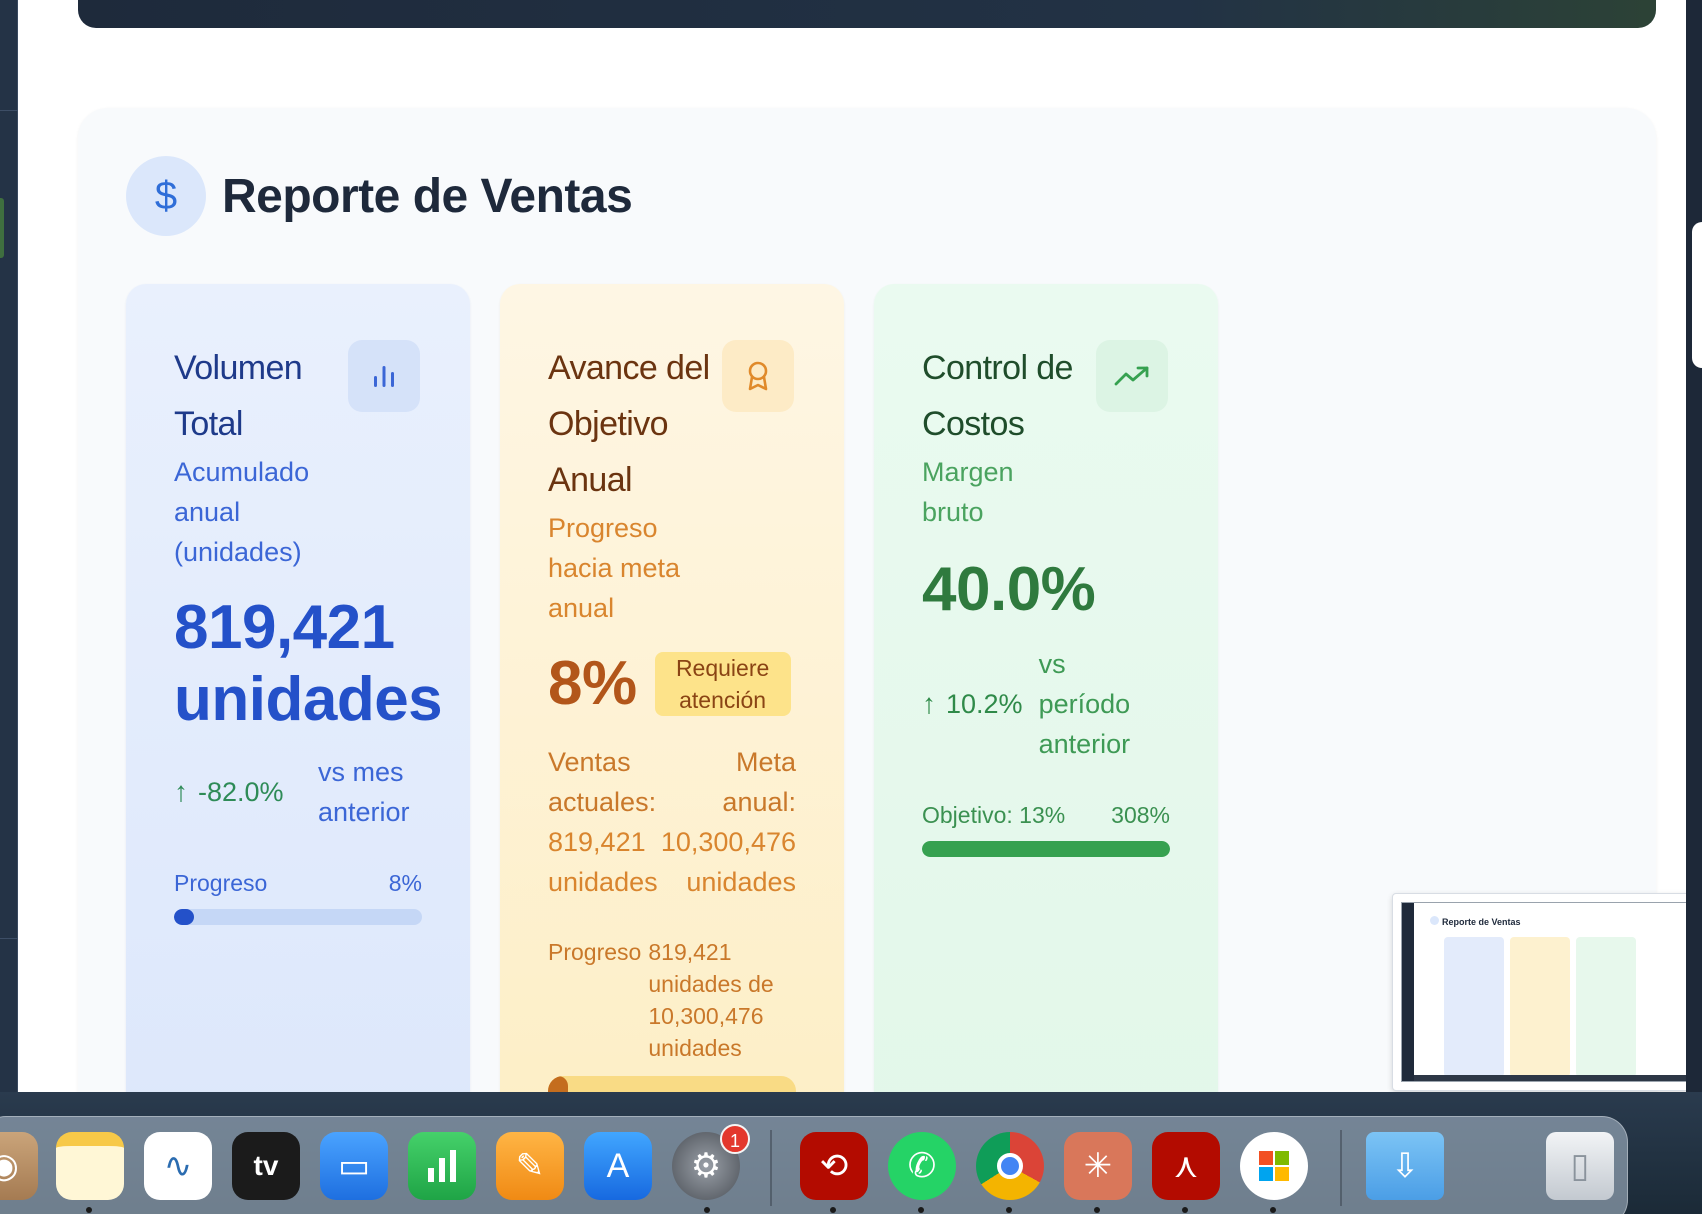 The width and height of the screenshot is (1702, 1214). I want to click on objective-row: Objetivo: 13% 308%, so click(1046, 815).